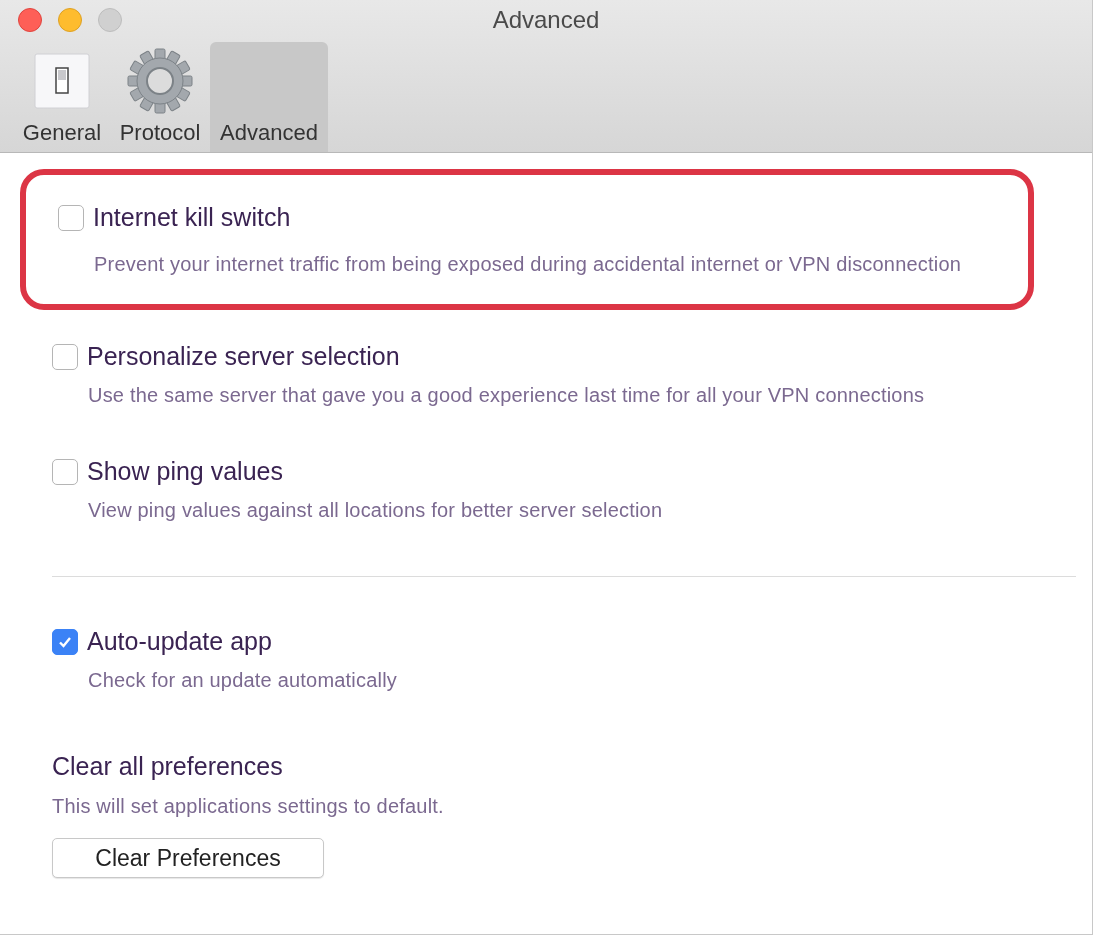  What do you see at coordinates (528, 264) in the screenshot?
I see `option-description: Prevent your internet traffic from being exposed during accidental internet or VPN disconnection` at bounding box center [528, 264].